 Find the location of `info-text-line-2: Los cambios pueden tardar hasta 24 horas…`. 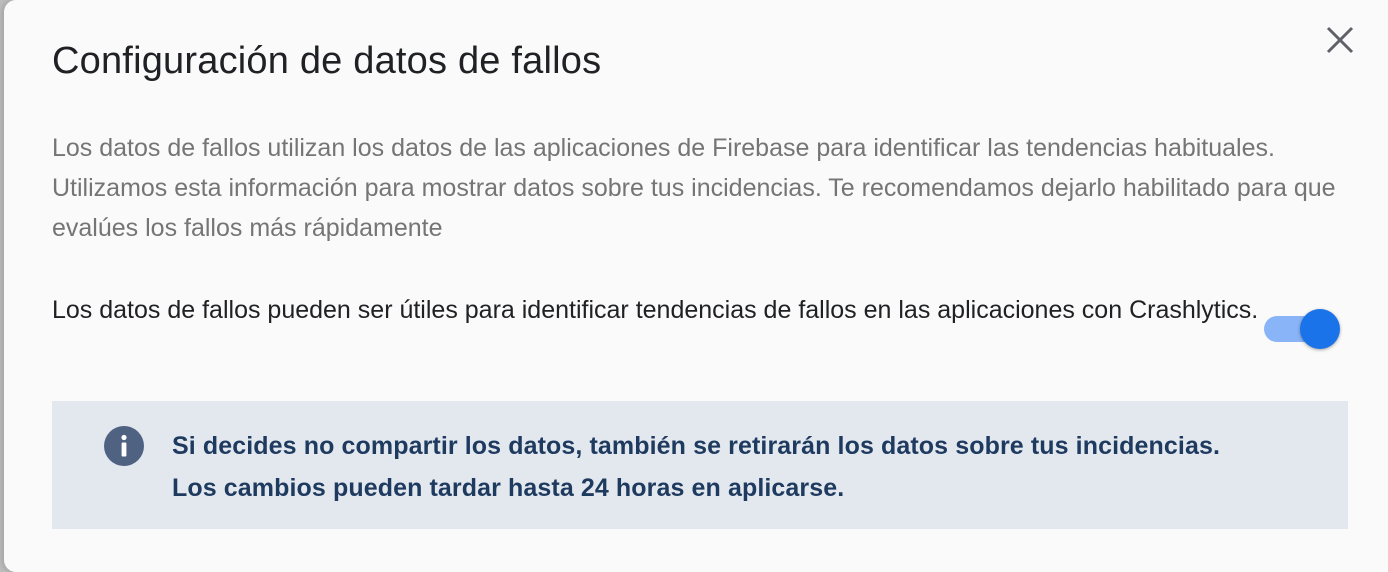

info-text-line-2: Los cambios pueden tardar hasta 24 horas… is located at coordinates (508, 488).